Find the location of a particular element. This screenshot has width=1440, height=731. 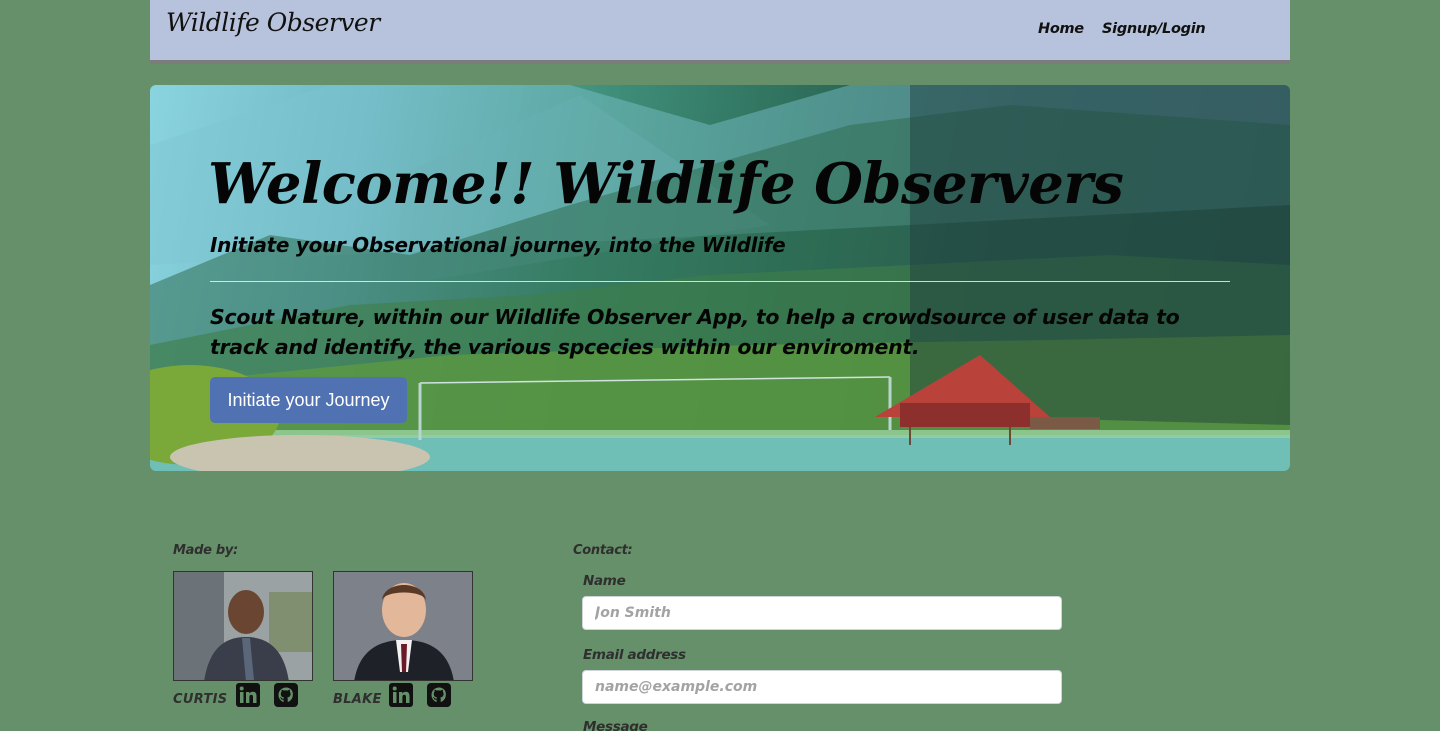

name-input is located at coordinates (822, 613).